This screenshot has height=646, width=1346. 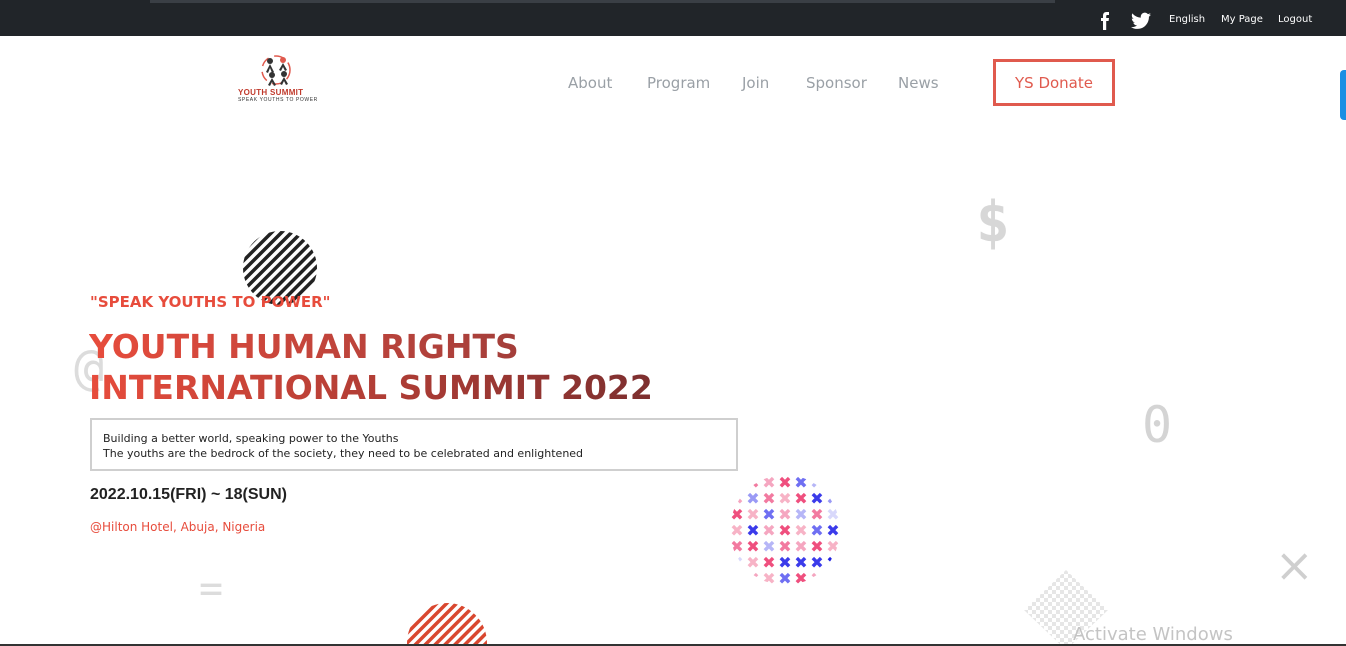 I want to click on nav-about: About, so click(x=590, y=83).